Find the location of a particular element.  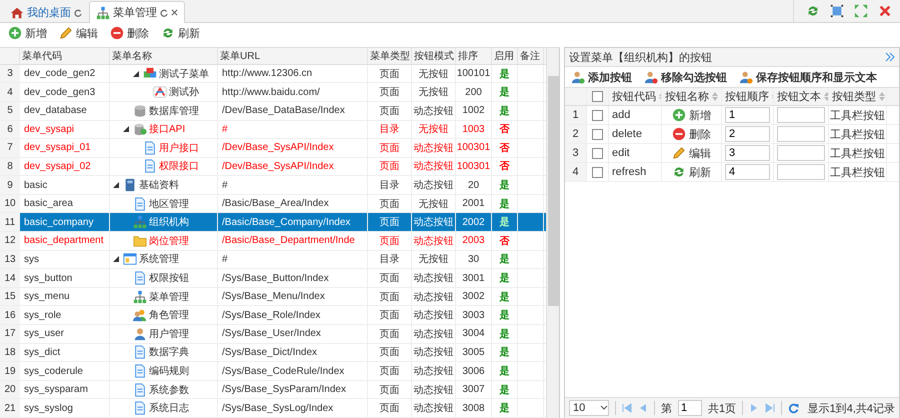

column-header: 菜单类型 is located at coordinates (390, 56).